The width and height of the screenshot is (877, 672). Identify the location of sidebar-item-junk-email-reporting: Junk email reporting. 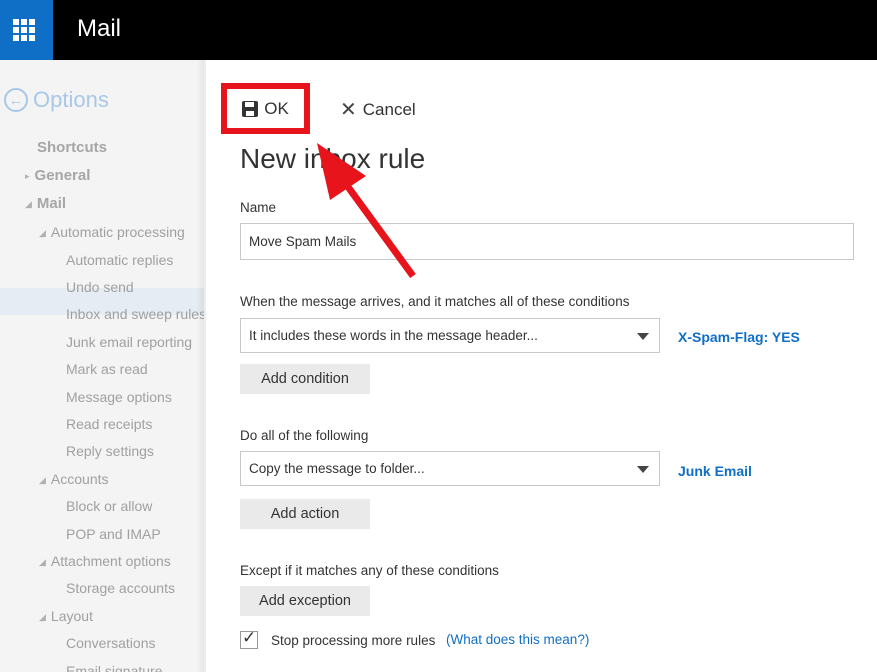
(129, 342).